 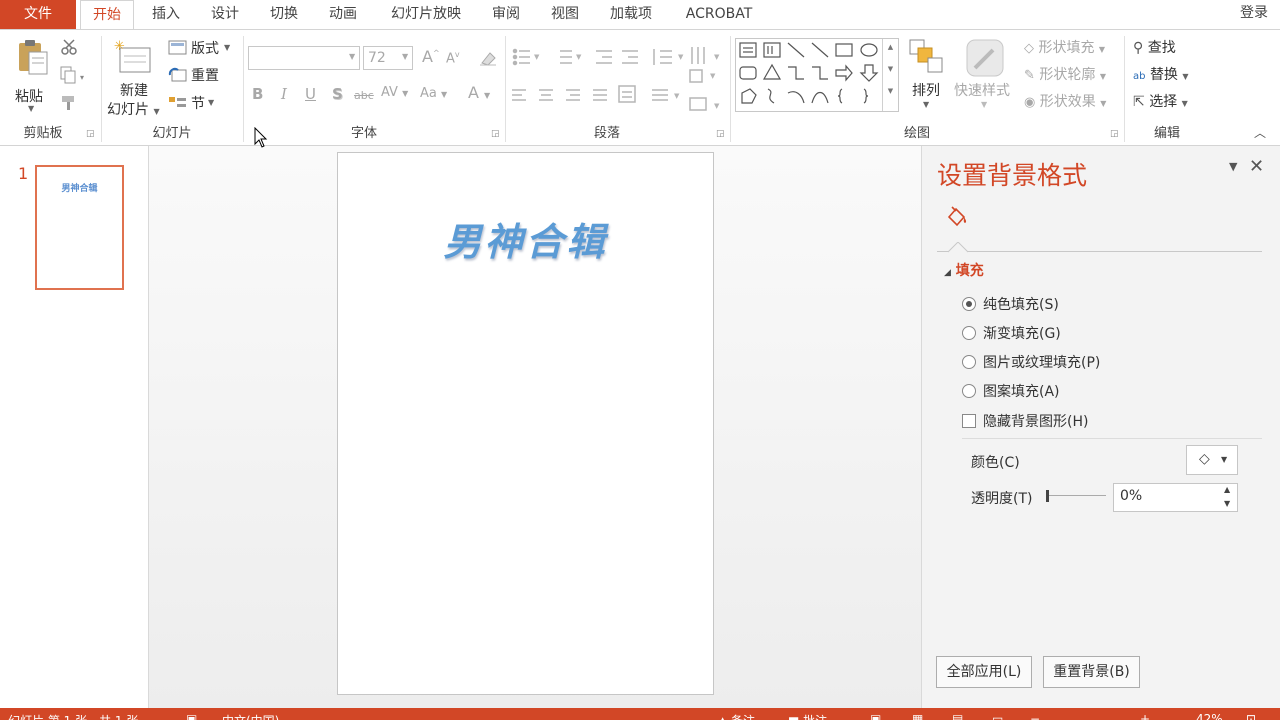 What do you see at coordinates (1227, 503) in the screenshot?
I see `spin-down-icon: ▼` at bounding box center [1227, 503].